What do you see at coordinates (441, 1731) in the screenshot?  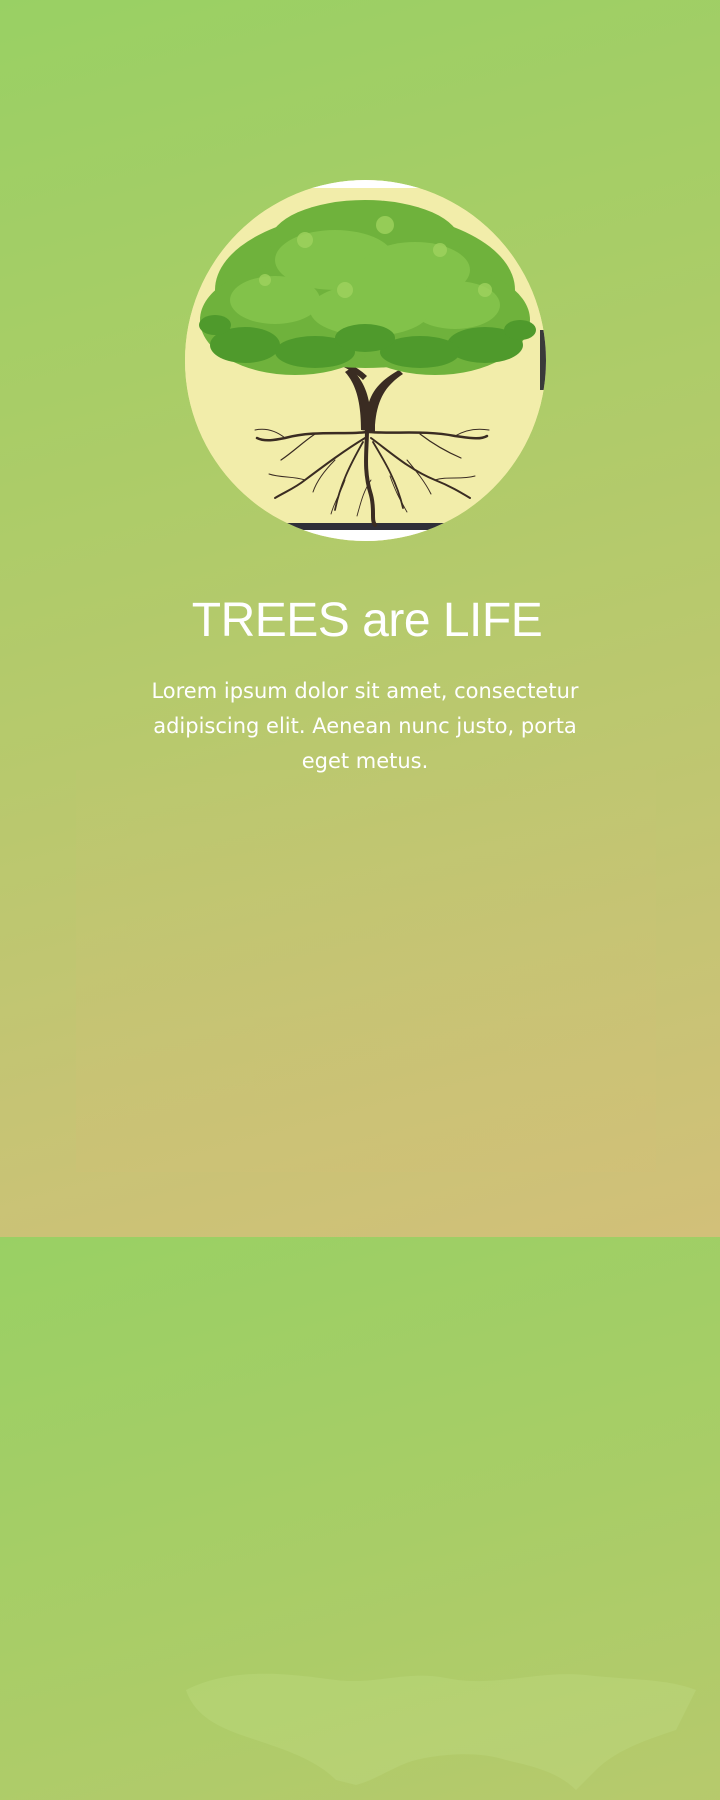 I see `faint-foliage-decoration` at bounding box center [441, 1731].